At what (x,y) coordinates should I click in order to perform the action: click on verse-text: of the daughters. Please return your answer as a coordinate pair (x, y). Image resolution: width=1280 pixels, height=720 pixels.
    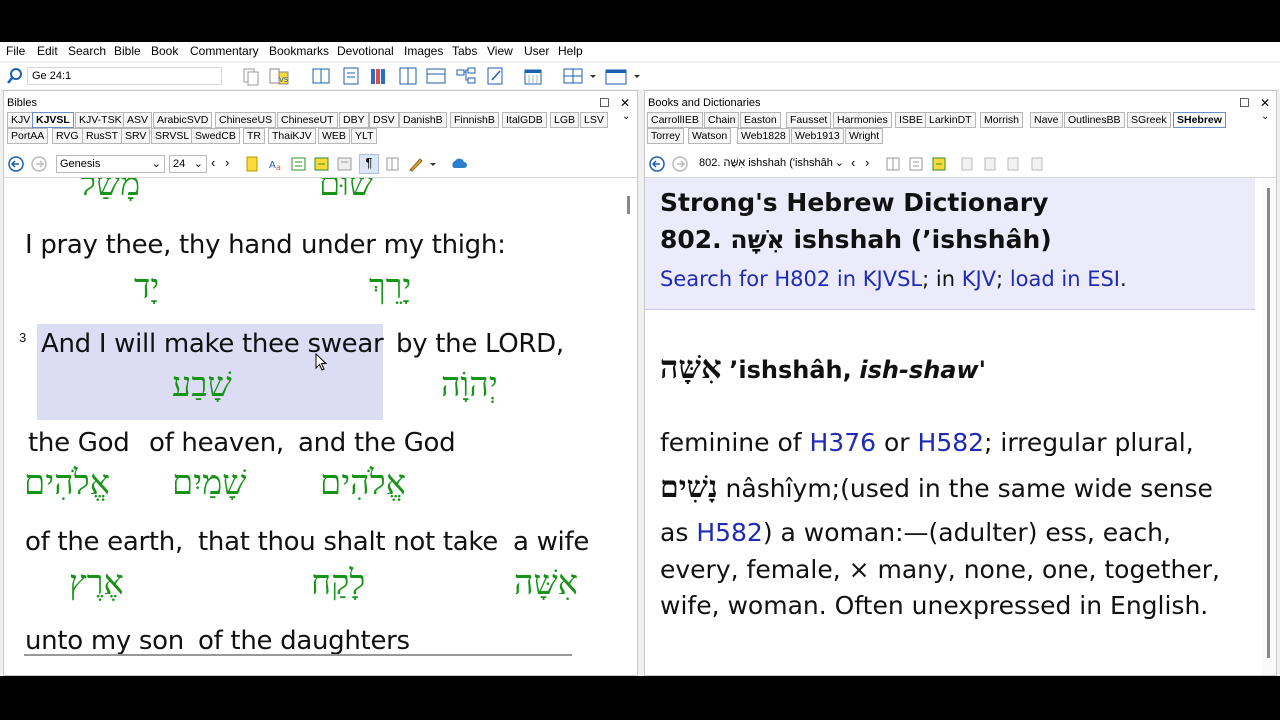
    Looking at the image, I should click on (304, 641).